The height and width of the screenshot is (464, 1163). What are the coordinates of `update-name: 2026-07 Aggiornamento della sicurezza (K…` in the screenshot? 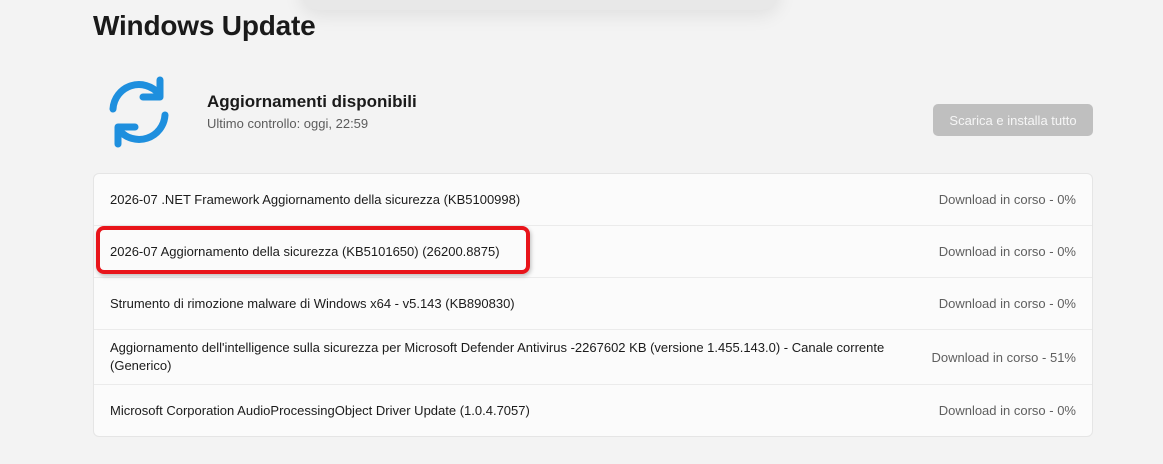 It's located at (305, 251).